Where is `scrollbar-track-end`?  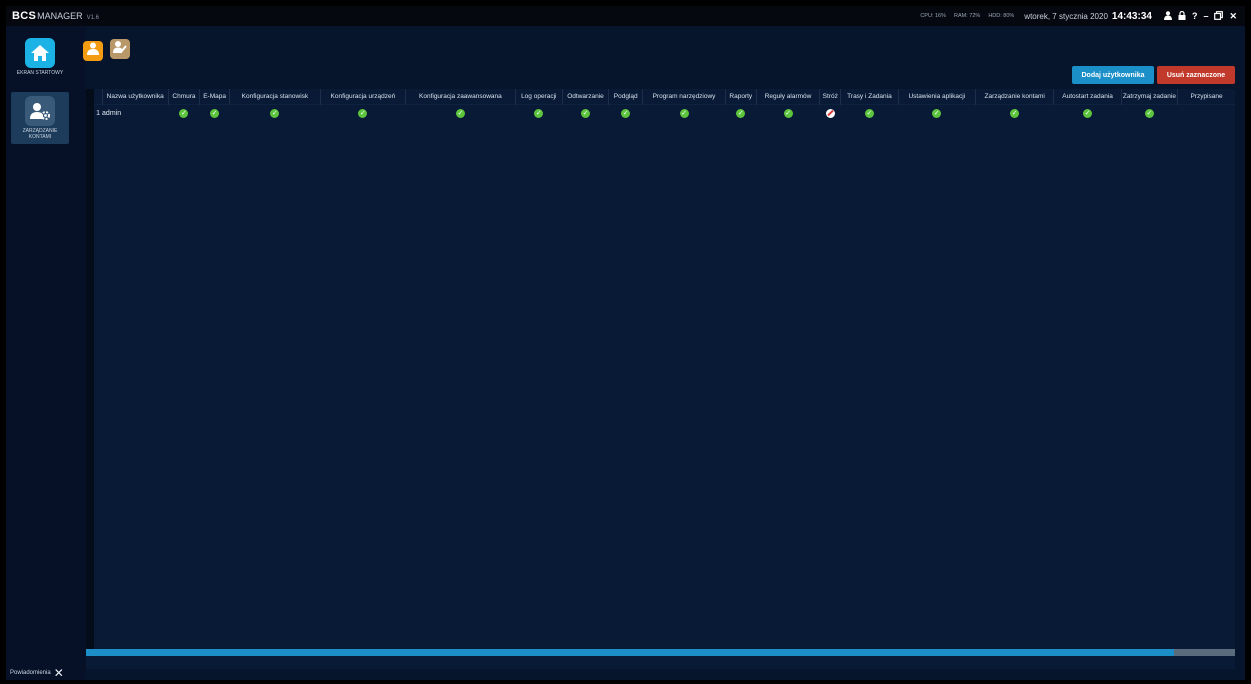
scrollbar-track-end is located at coordinates (1204, 652).